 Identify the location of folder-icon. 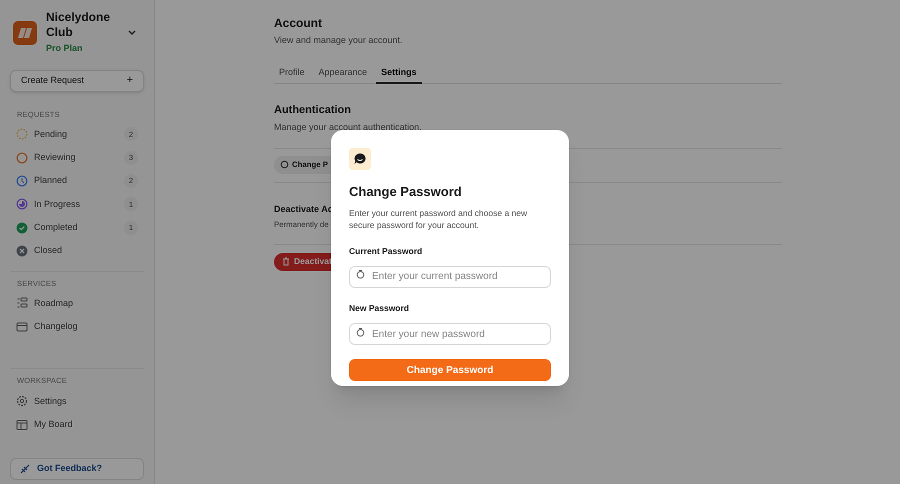
(22, 326).